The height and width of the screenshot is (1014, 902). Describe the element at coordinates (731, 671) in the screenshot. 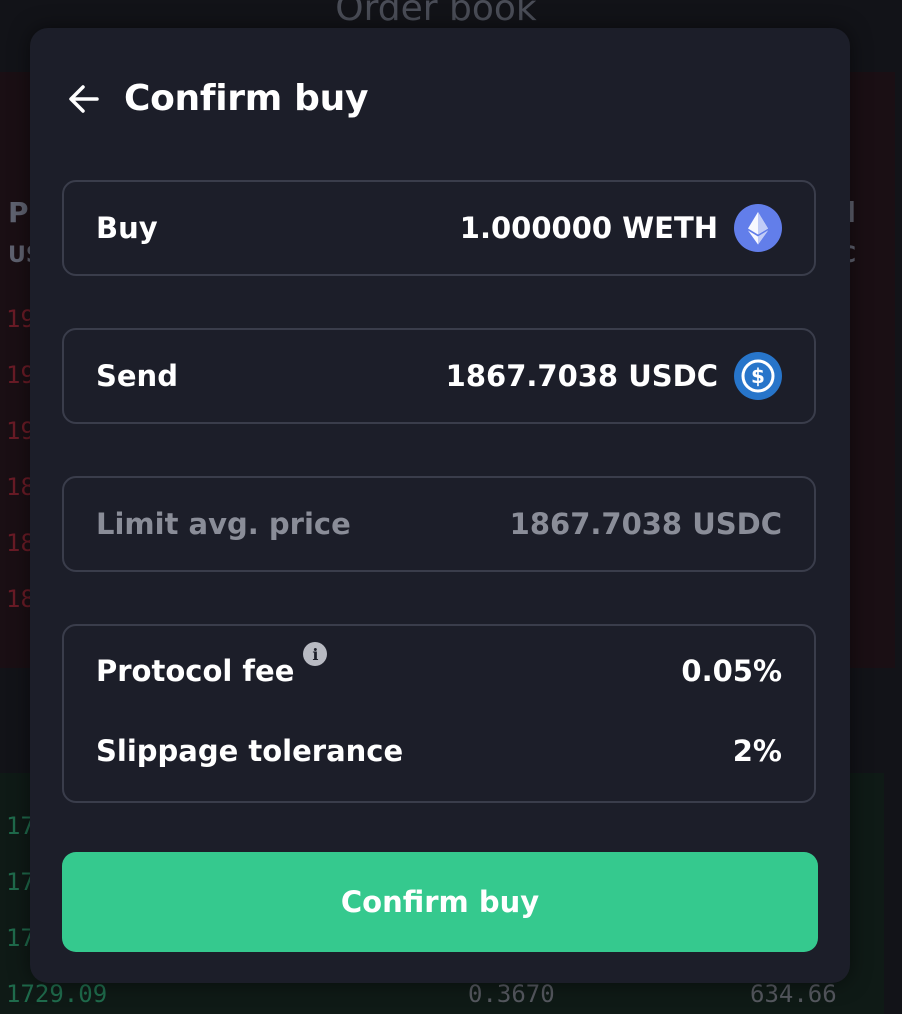

I see `protocol-fee-value: 0.05%` at that location.